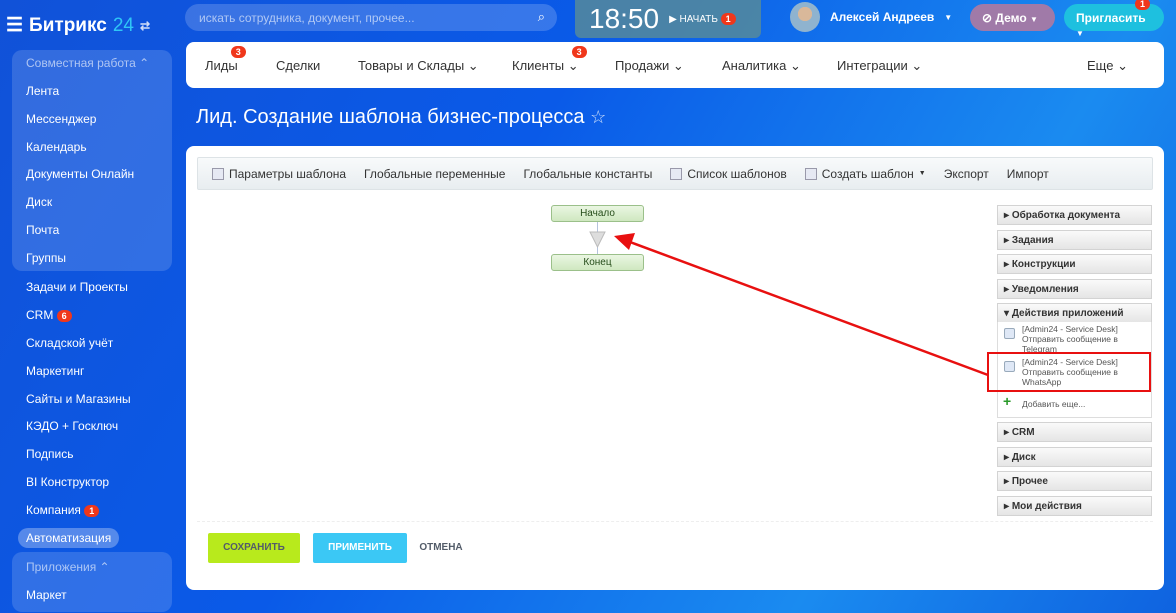 This screenshot has width=1176, height=613. I want to click on save-button: СОХРАНИТЬ, so click(254, 548).